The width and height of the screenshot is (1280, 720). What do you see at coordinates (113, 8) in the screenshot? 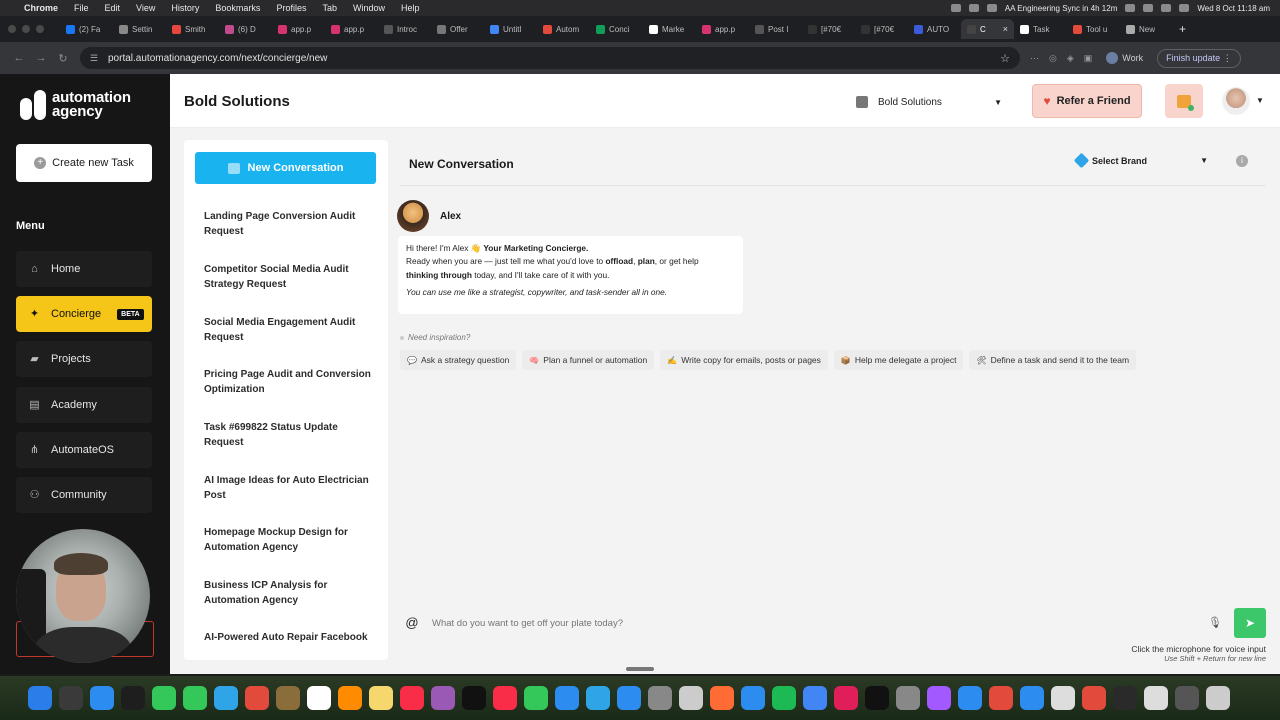
I see `menu-edit: Edit` at bounding box center [113, 8].